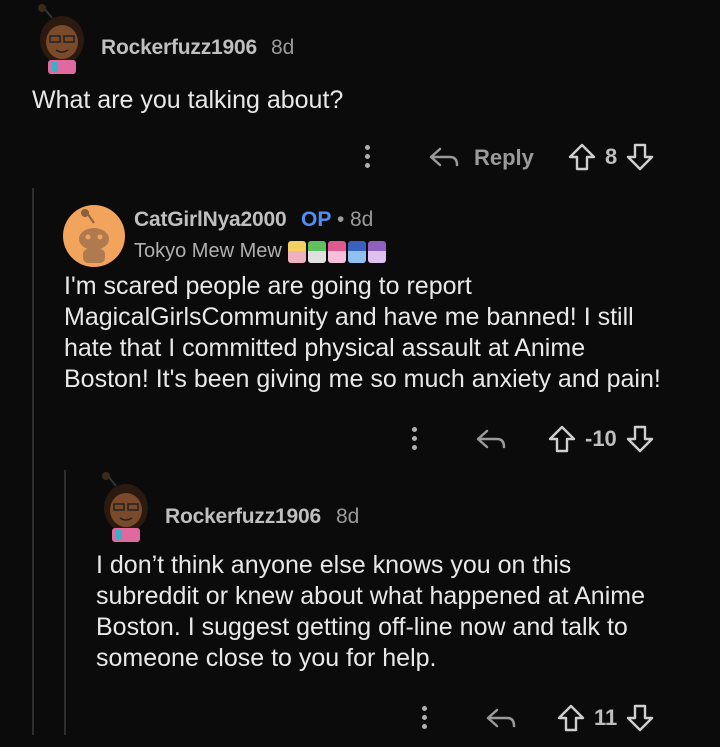 Image resolution: width=720 pixels, height=747 pixels. Describe the element at coordinates (208, 251) in the screenshot. I see `flair-text: Tokyo Mew Mew` at that location.